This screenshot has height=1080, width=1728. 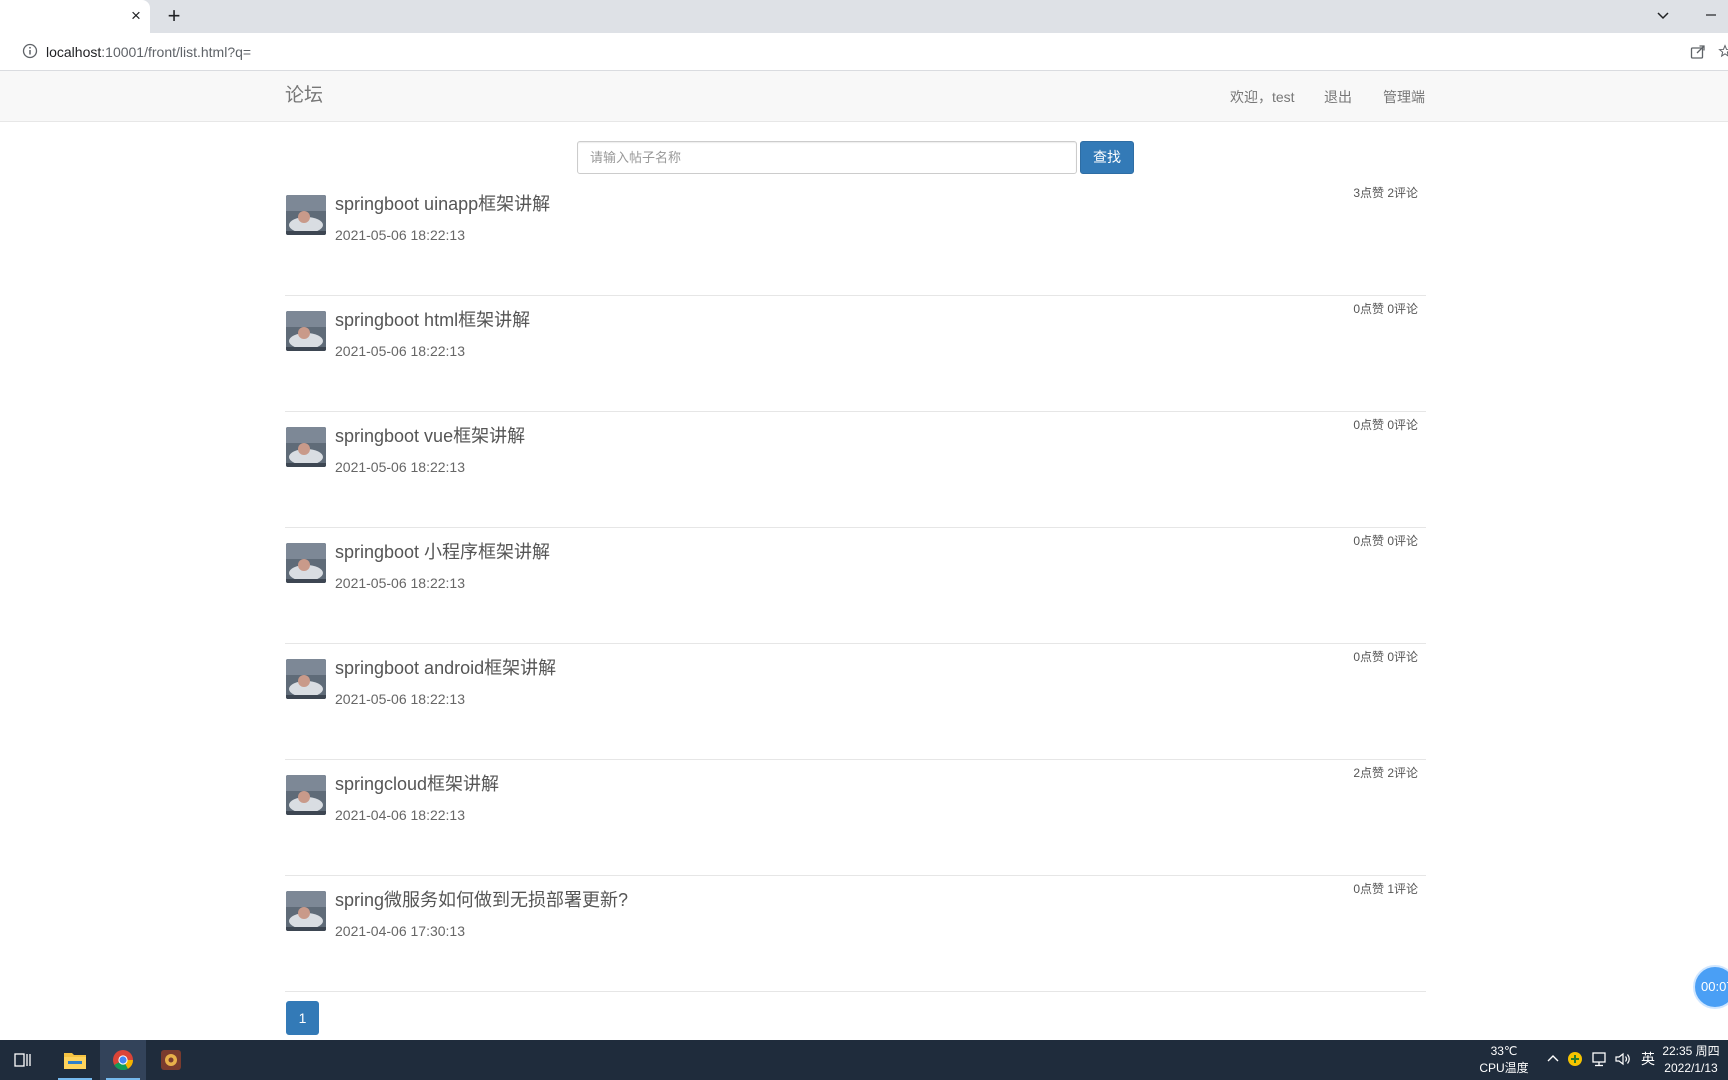 I want to click on browser-tab-active: ×, so click(x=75, y=16).